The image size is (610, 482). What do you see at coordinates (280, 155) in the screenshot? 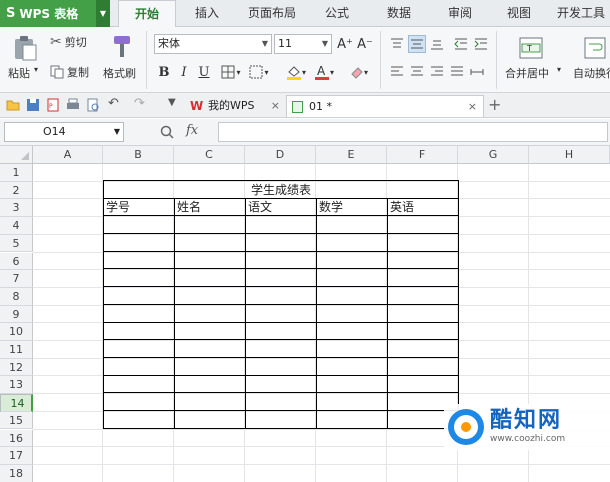
I see `column-header: D` at bounding box center [280, 155].